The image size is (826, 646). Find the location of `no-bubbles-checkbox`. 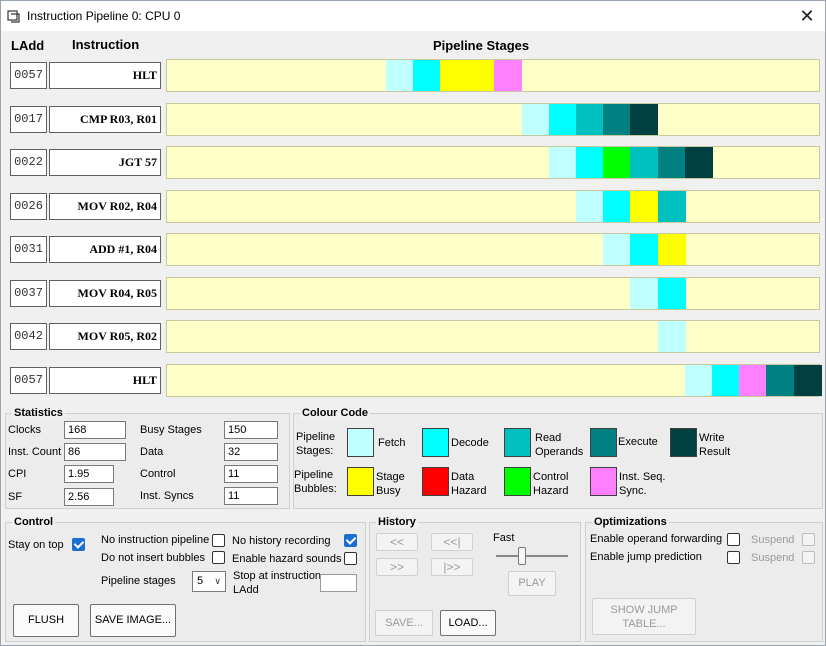

no-bubbles-checkbox is located at coordinates (218, 557).